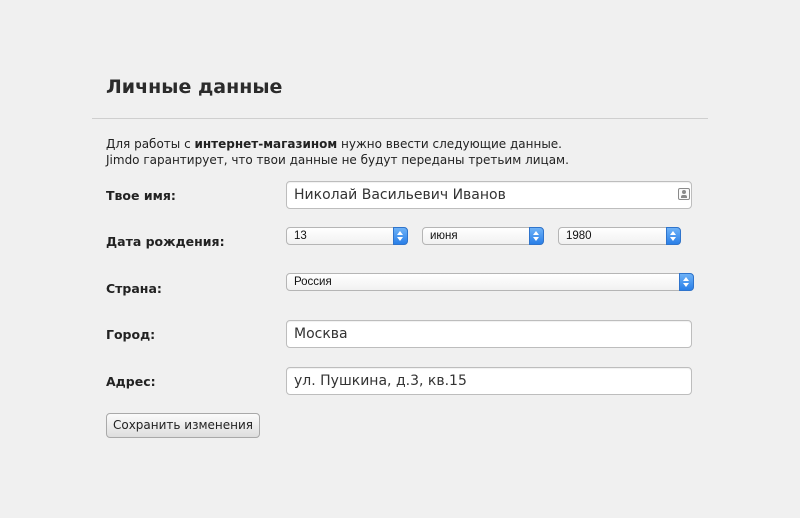 This screenshot has height=518, width=800. I want to click on birth-day-chevron-icon, so click(400, 236).